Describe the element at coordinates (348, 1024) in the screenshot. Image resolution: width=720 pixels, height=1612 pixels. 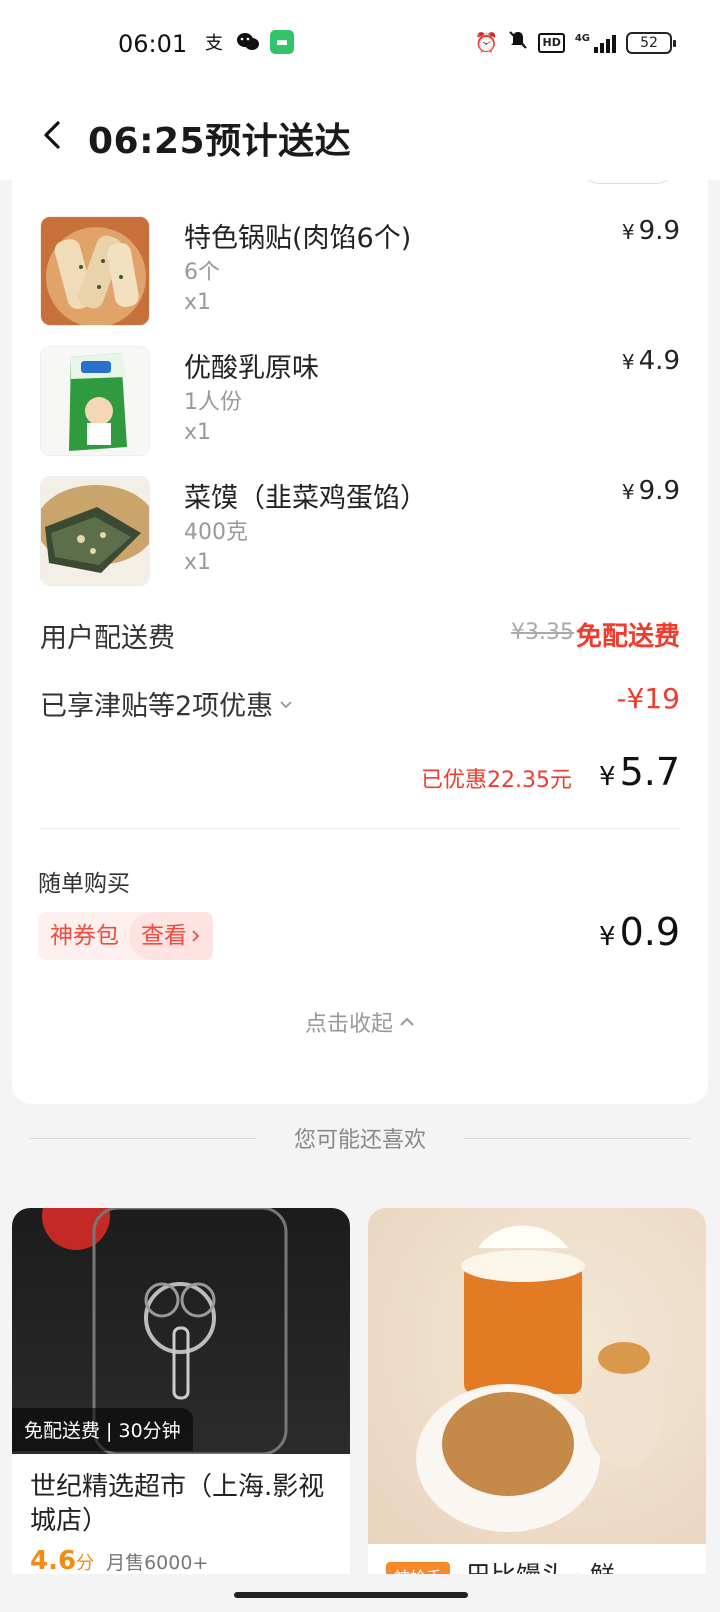
I see `collapse-label: 点击收起` at that location.